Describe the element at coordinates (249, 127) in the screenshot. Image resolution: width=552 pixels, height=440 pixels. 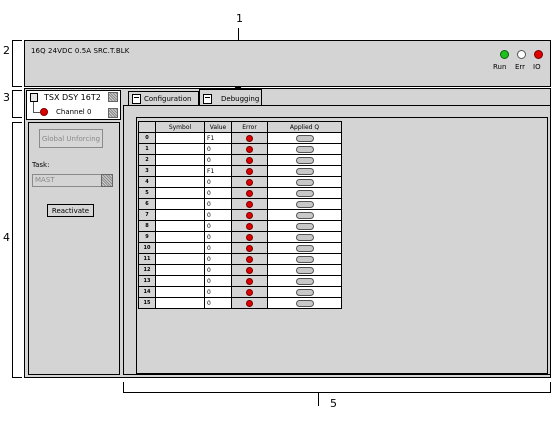
I see `error-header: Error` at that location.